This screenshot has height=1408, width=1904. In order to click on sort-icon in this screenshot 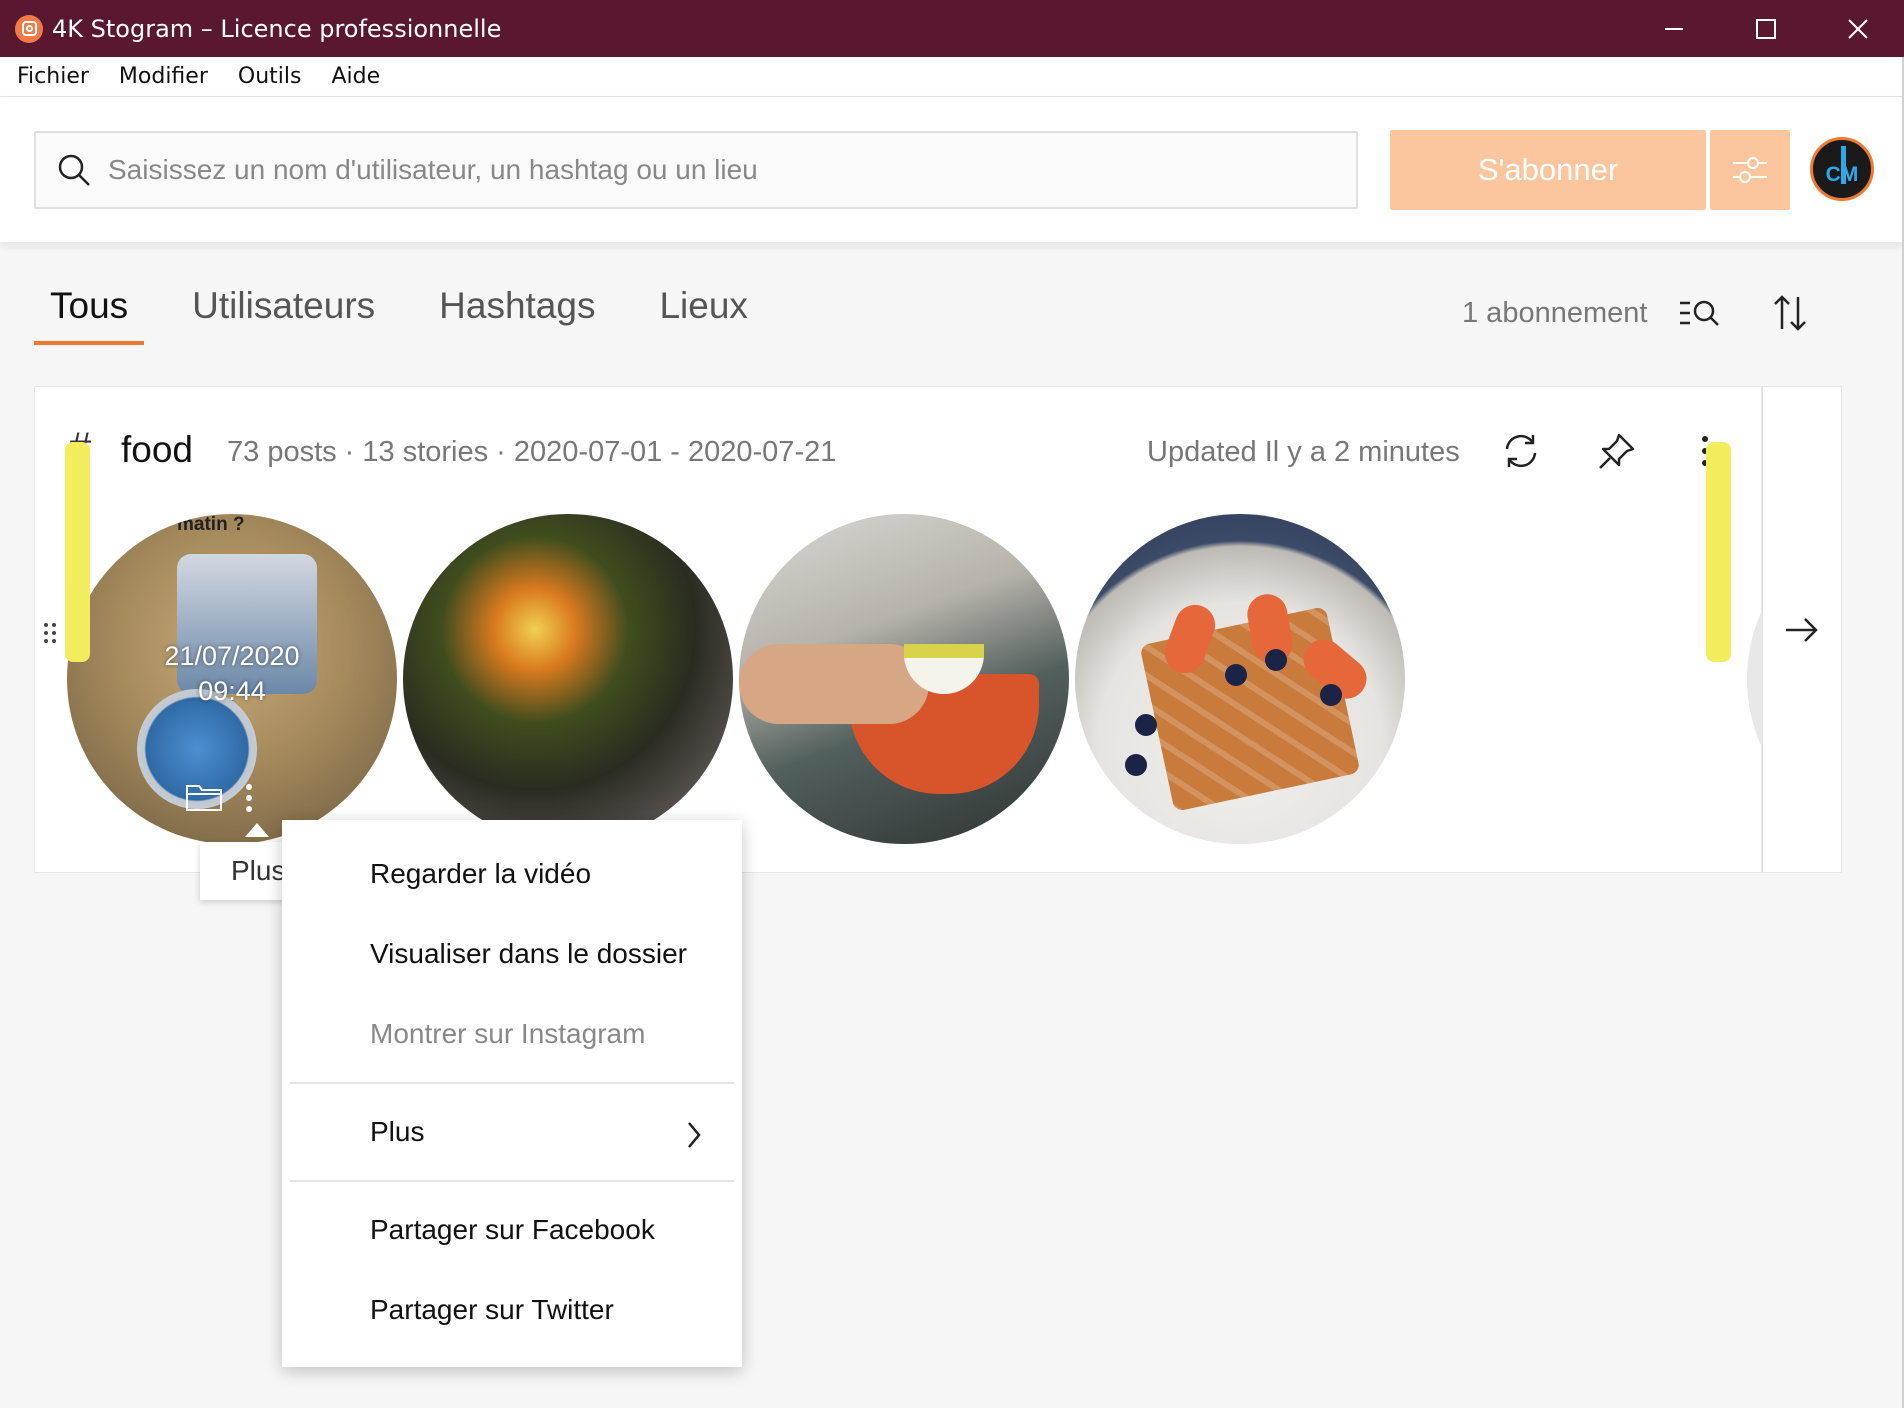, I will do `click(1790, 313)`.